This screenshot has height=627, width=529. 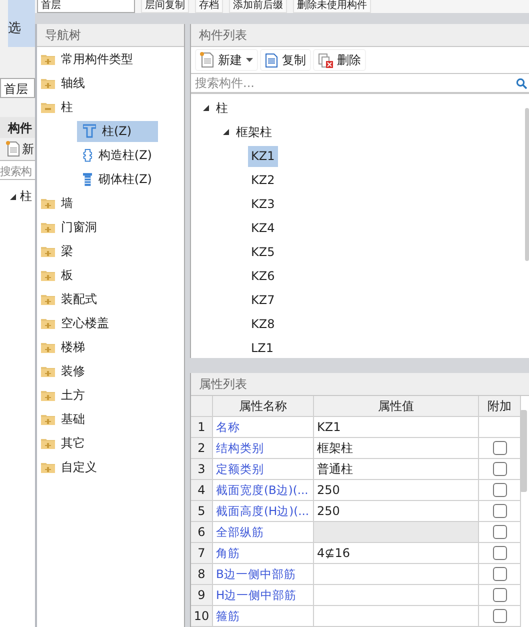 I want to click on tree-item: 砌体柱(Z), so click(x=117, y=179).